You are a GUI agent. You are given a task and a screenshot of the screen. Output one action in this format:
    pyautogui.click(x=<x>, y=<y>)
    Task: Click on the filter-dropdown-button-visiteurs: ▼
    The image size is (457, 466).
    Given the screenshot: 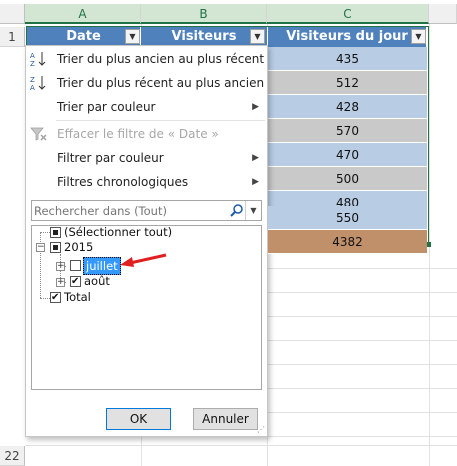 What is the action you would take?
    pyautogui.click(x=257, y=36)
    